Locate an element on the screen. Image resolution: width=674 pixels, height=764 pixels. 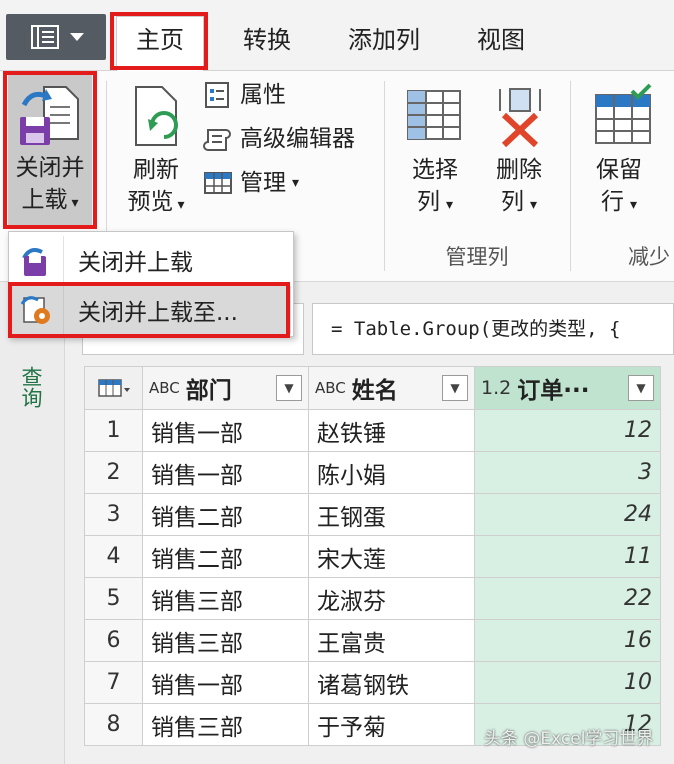
row-number-cell: 4 is located at coordinates (113, 556).